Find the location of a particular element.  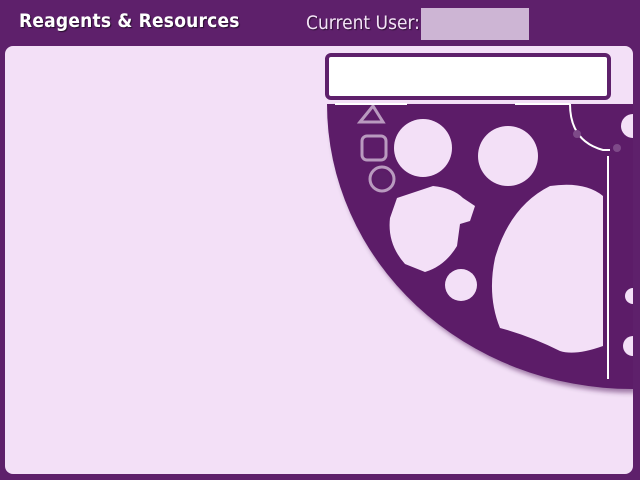

current-user-field is located at coordinates (475, 24).